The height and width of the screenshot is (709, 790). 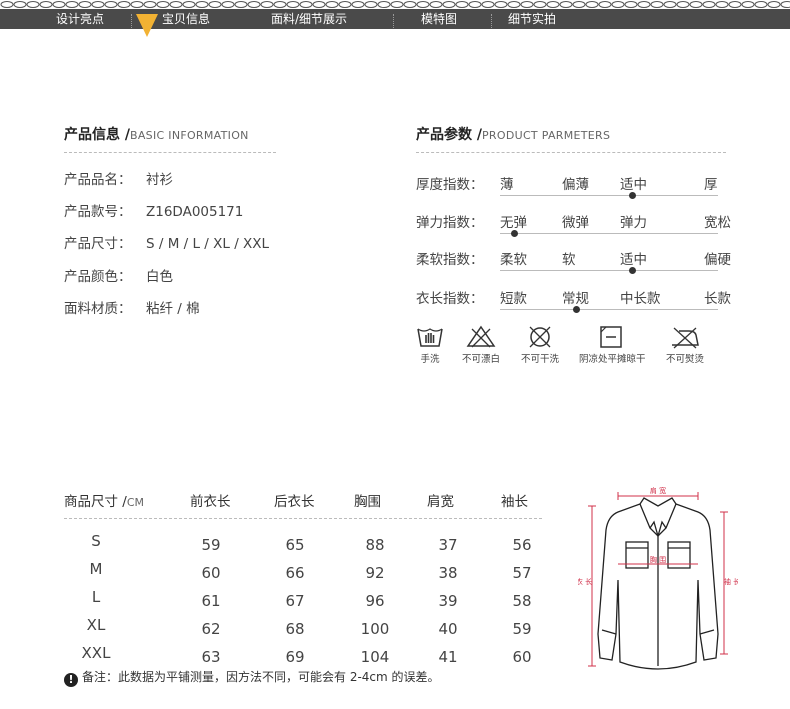 What do you see at coordinates (569, 260) in the screenshot?
I see `param-option: 软` at bounding box center [569, 260].